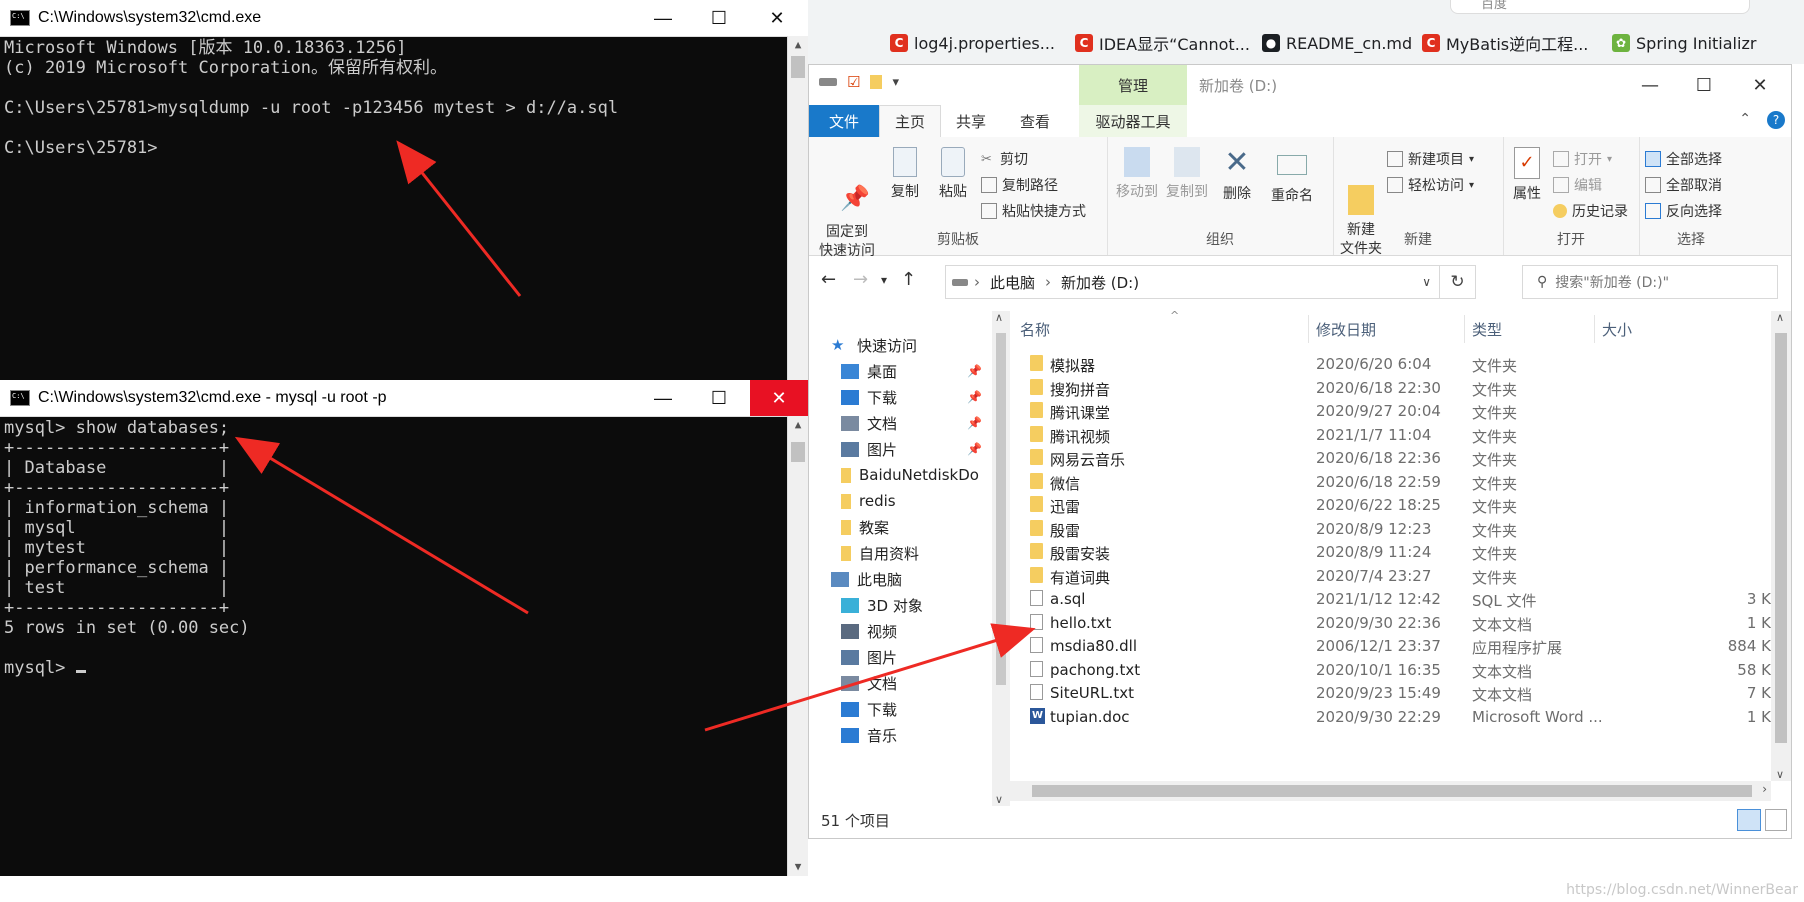 This screenshot has height=902, width=1804. Describe the element at coordinates (900, 605) in the screenshot. I see `nav-item: 3D 对象` at that location.